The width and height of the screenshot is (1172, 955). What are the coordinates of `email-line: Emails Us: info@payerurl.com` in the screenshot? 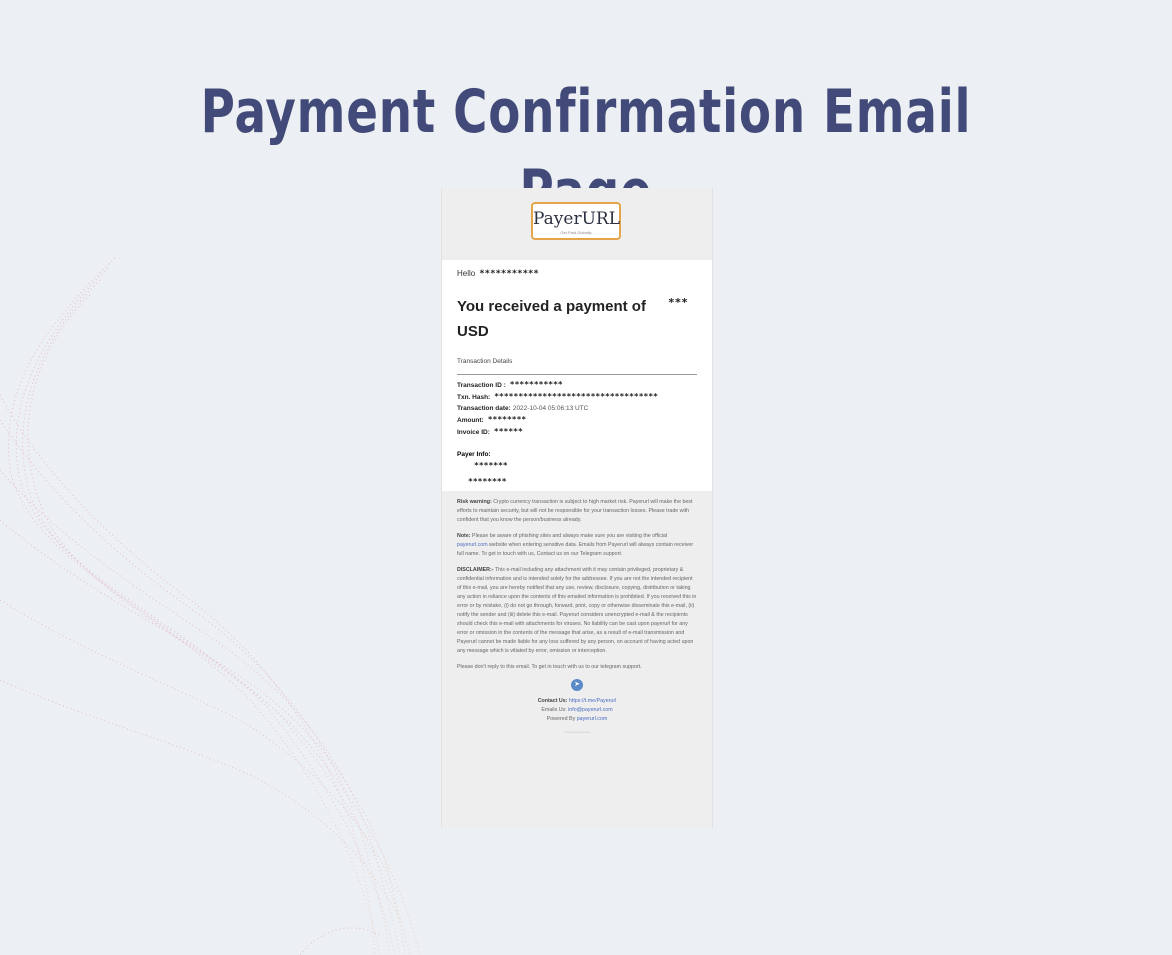 It's located at (577, 710).